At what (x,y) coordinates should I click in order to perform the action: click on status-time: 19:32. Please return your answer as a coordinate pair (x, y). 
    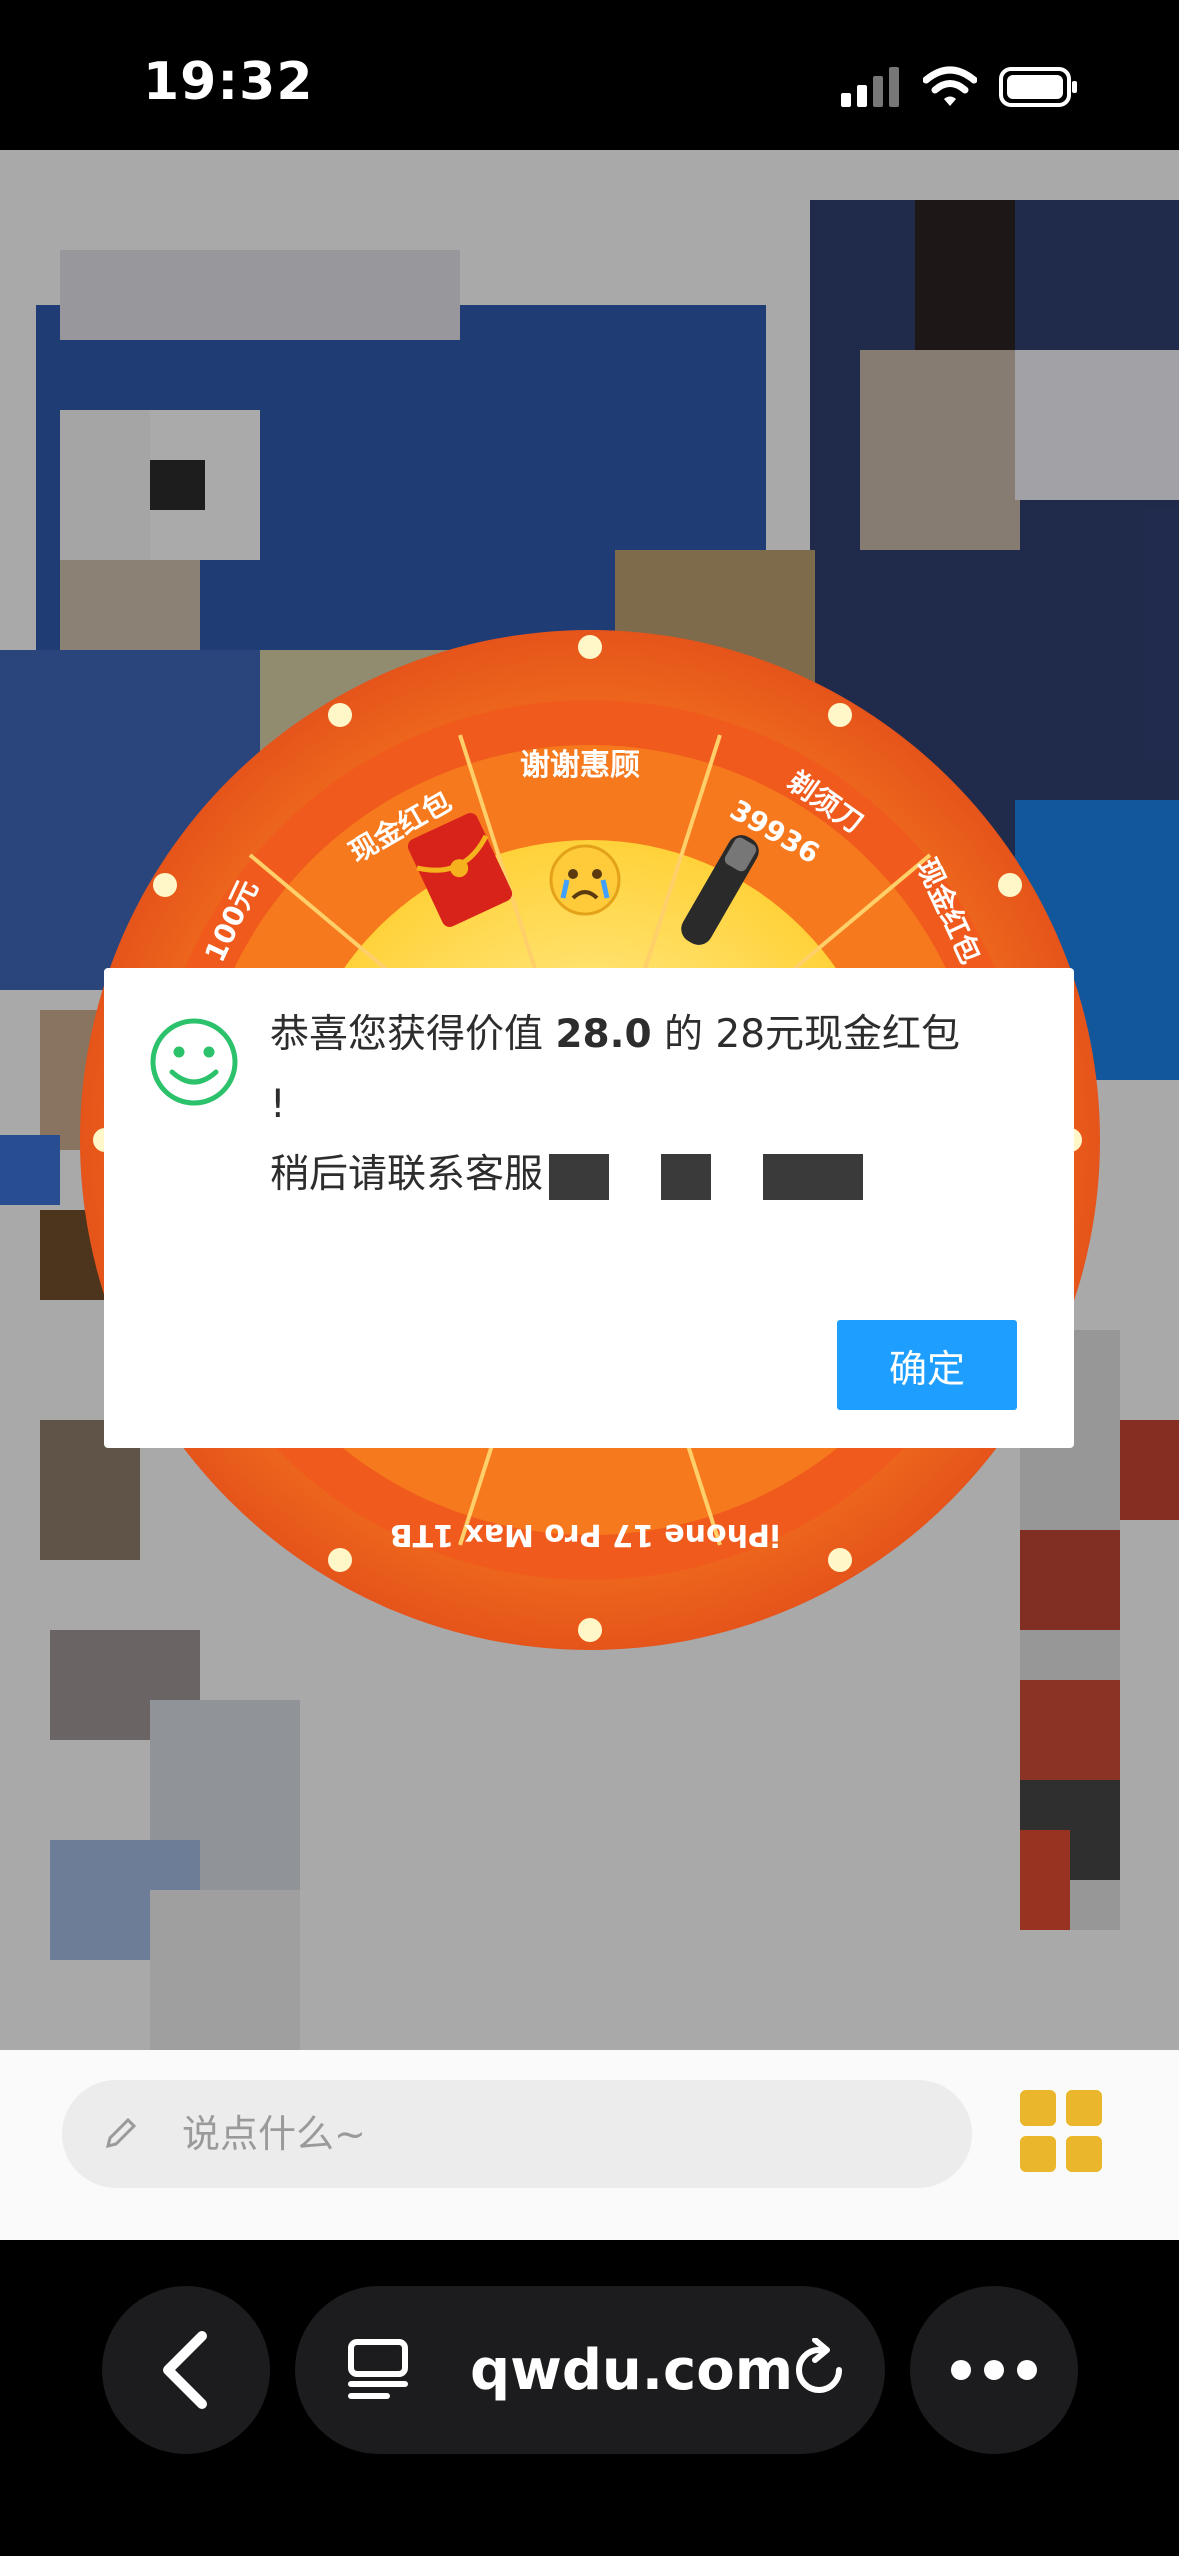
    Looking at the image, I should click on (228, 82).